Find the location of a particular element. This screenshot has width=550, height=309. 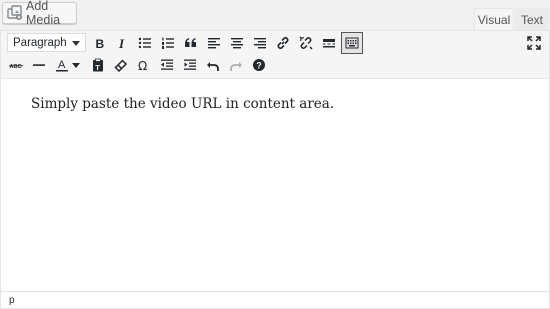

align-center-button is located at coordinates (237, 43).